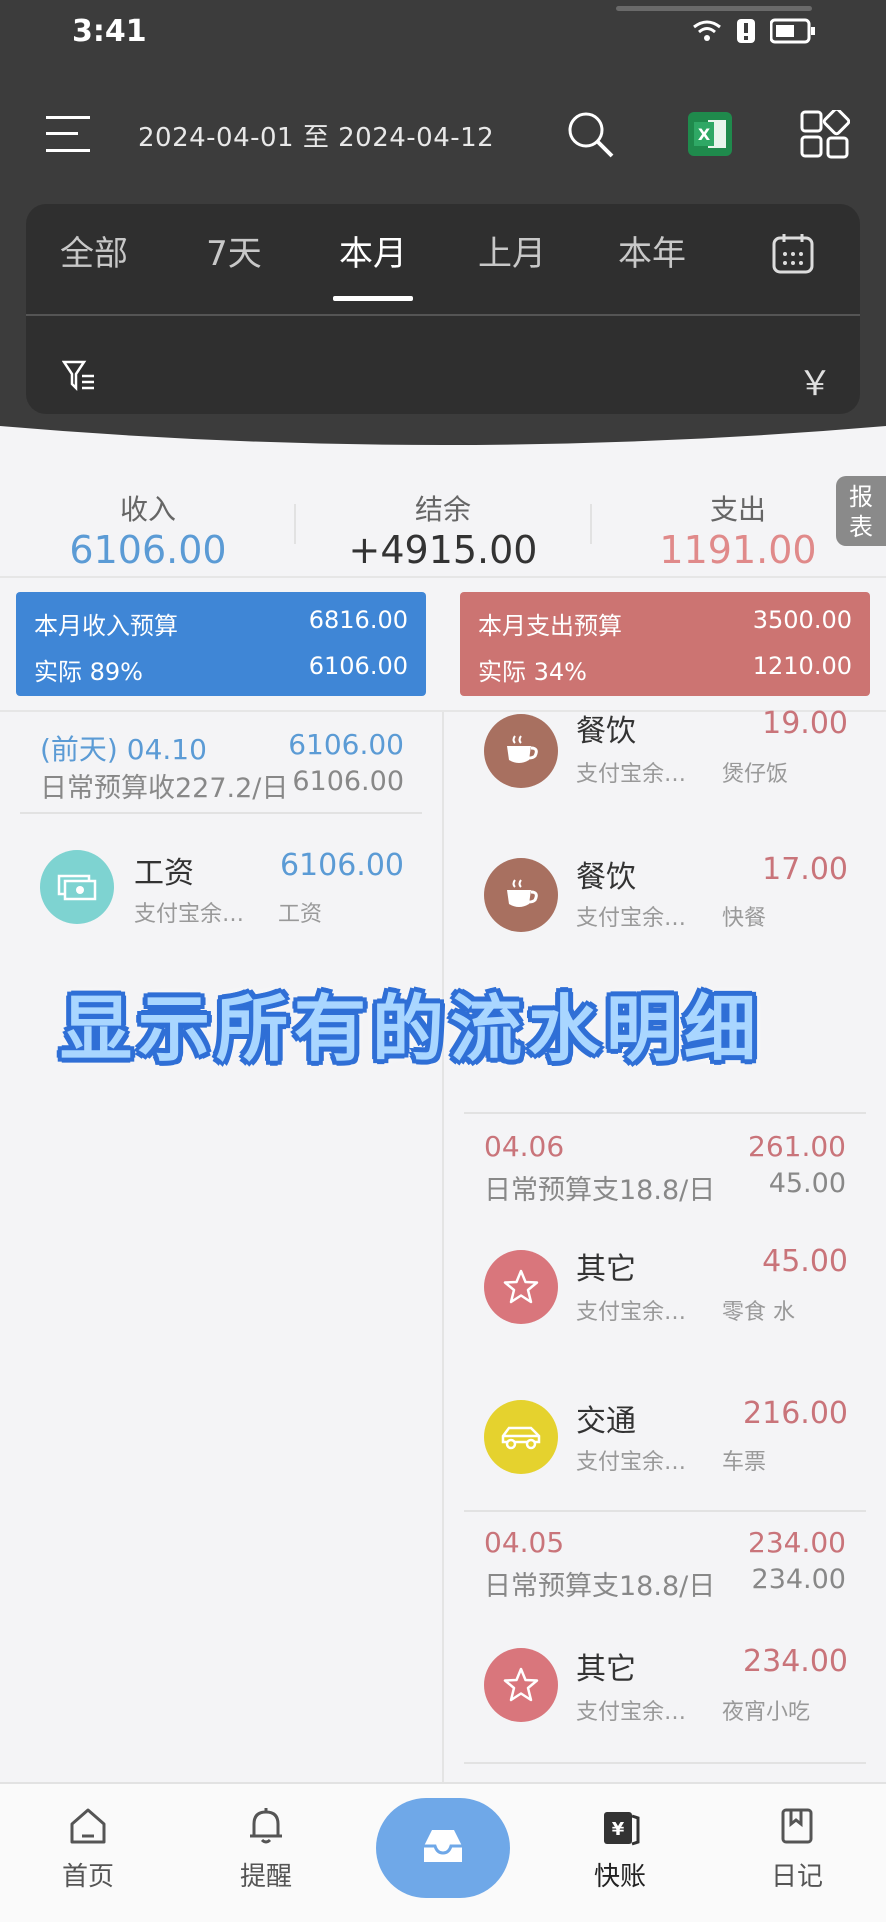 This screenshot has height=1922, width=886. I want to click on item-note: 夜宵小吃, so click(766, 1712).